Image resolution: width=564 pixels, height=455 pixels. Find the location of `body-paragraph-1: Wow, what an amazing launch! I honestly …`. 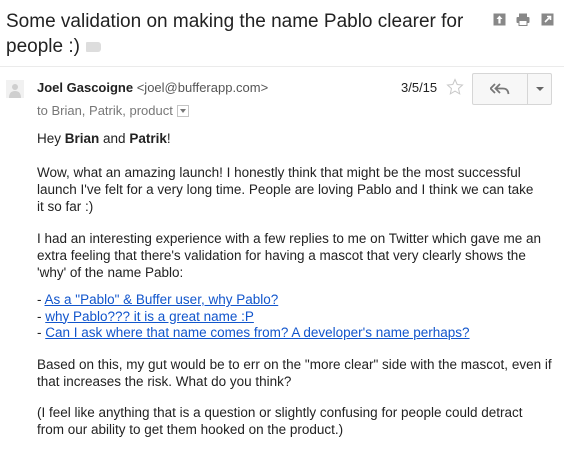

body-paragraph-1: Wow, what an amazing launch! I honestly … is located at coordinates (285, 189).